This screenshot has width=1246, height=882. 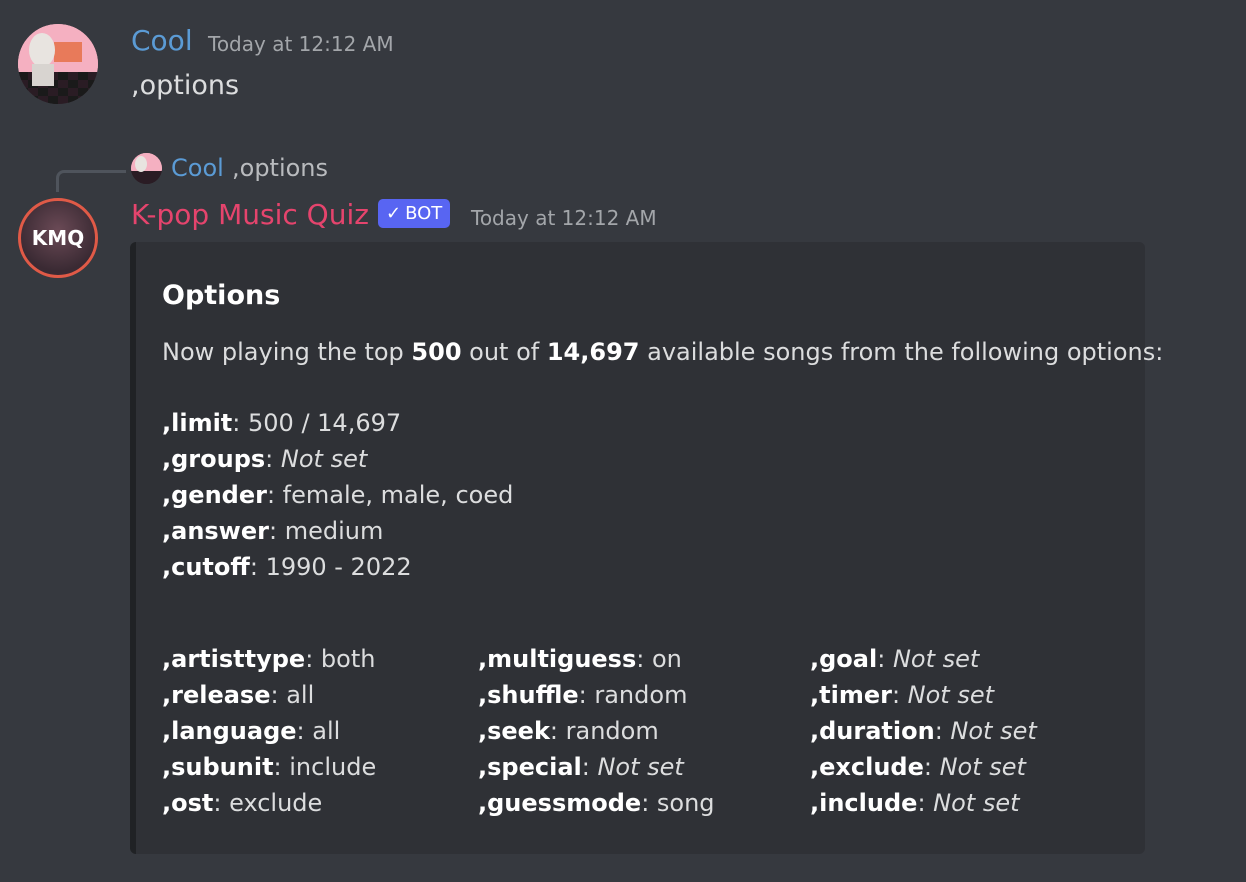 I want to click on option-key: ,language, so click(x=229, y=731).